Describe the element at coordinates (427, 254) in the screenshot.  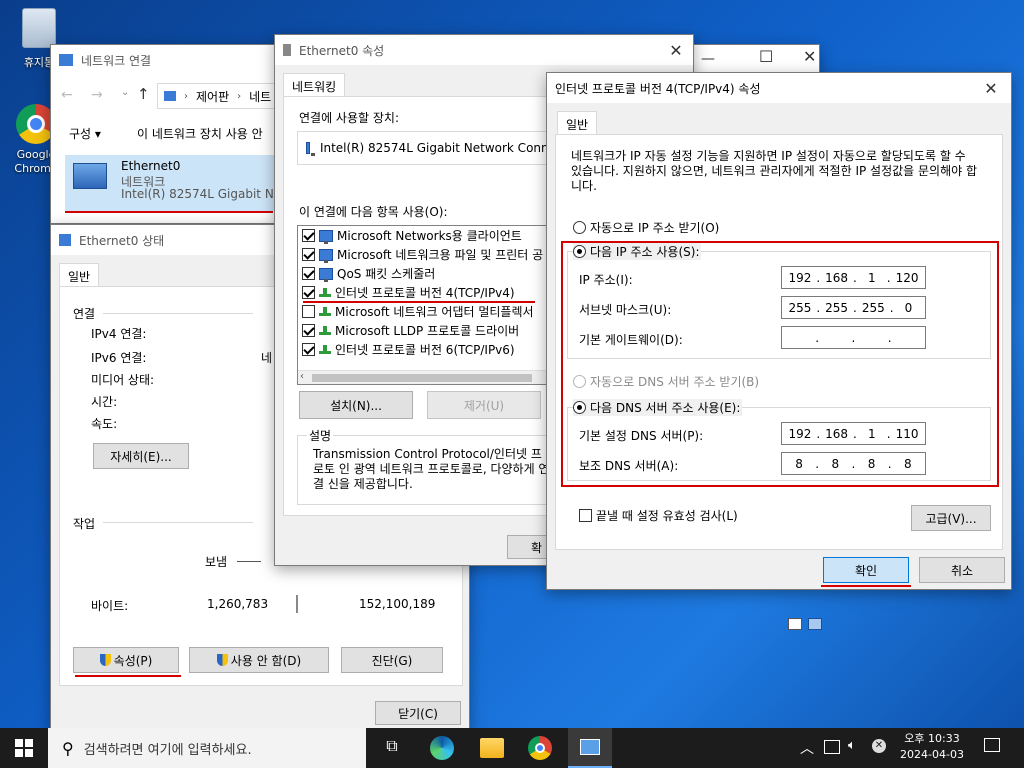
I see `component-item: Microsoft 네트워크용 파일 및 프린터 공` at that location.